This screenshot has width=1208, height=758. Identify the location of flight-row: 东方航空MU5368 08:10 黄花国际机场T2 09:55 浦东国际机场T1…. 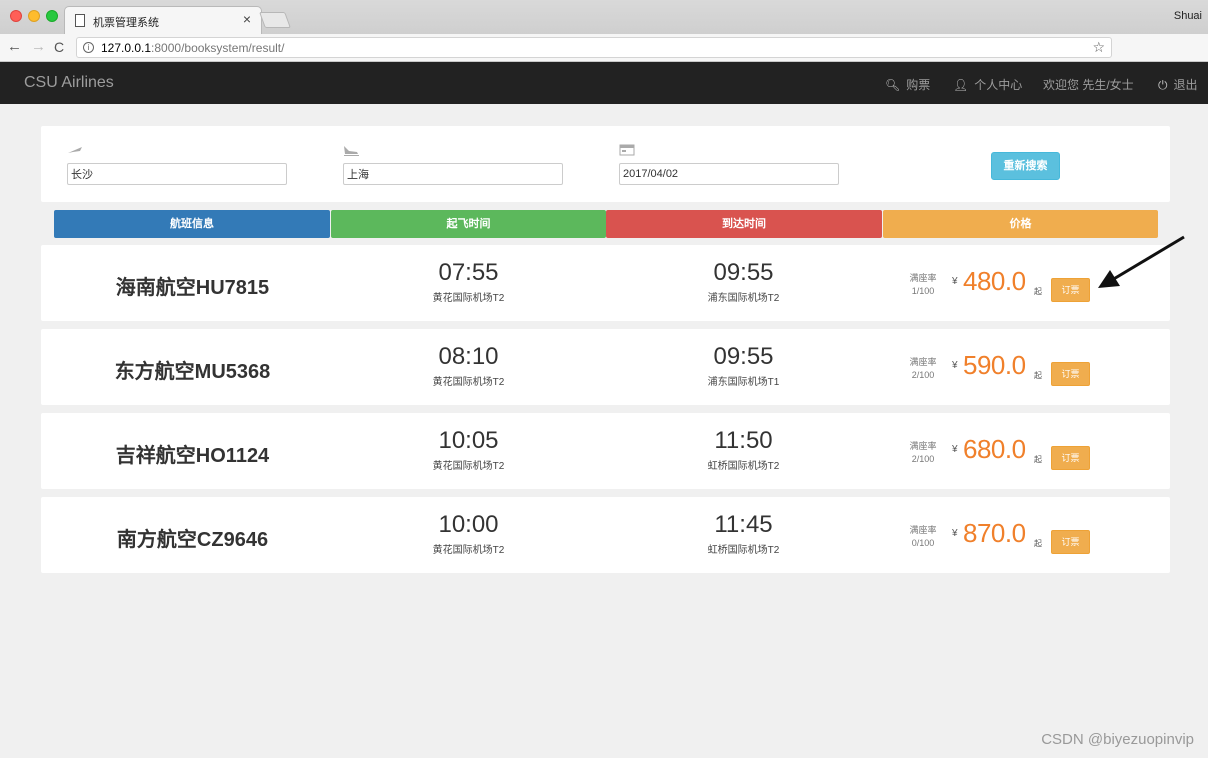
(605, 367).